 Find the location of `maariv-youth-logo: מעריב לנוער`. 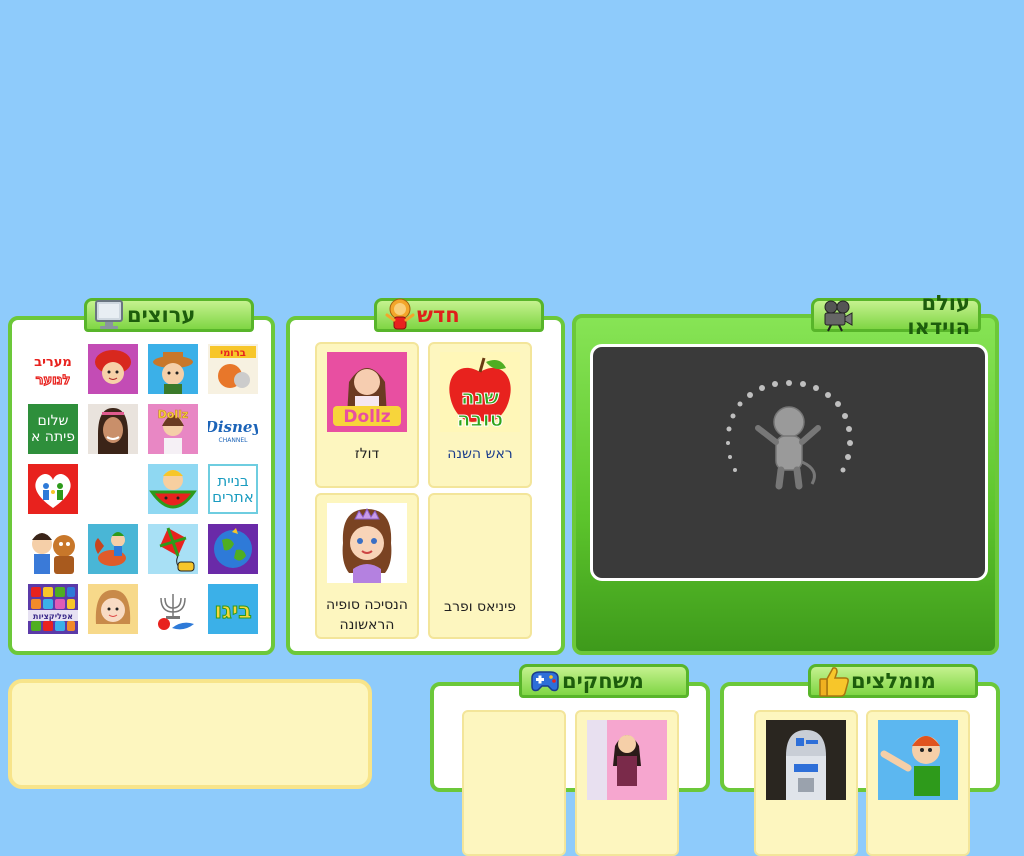

maariv-youth-logo: מעריב לנוער is located at coordinates (53, 369).